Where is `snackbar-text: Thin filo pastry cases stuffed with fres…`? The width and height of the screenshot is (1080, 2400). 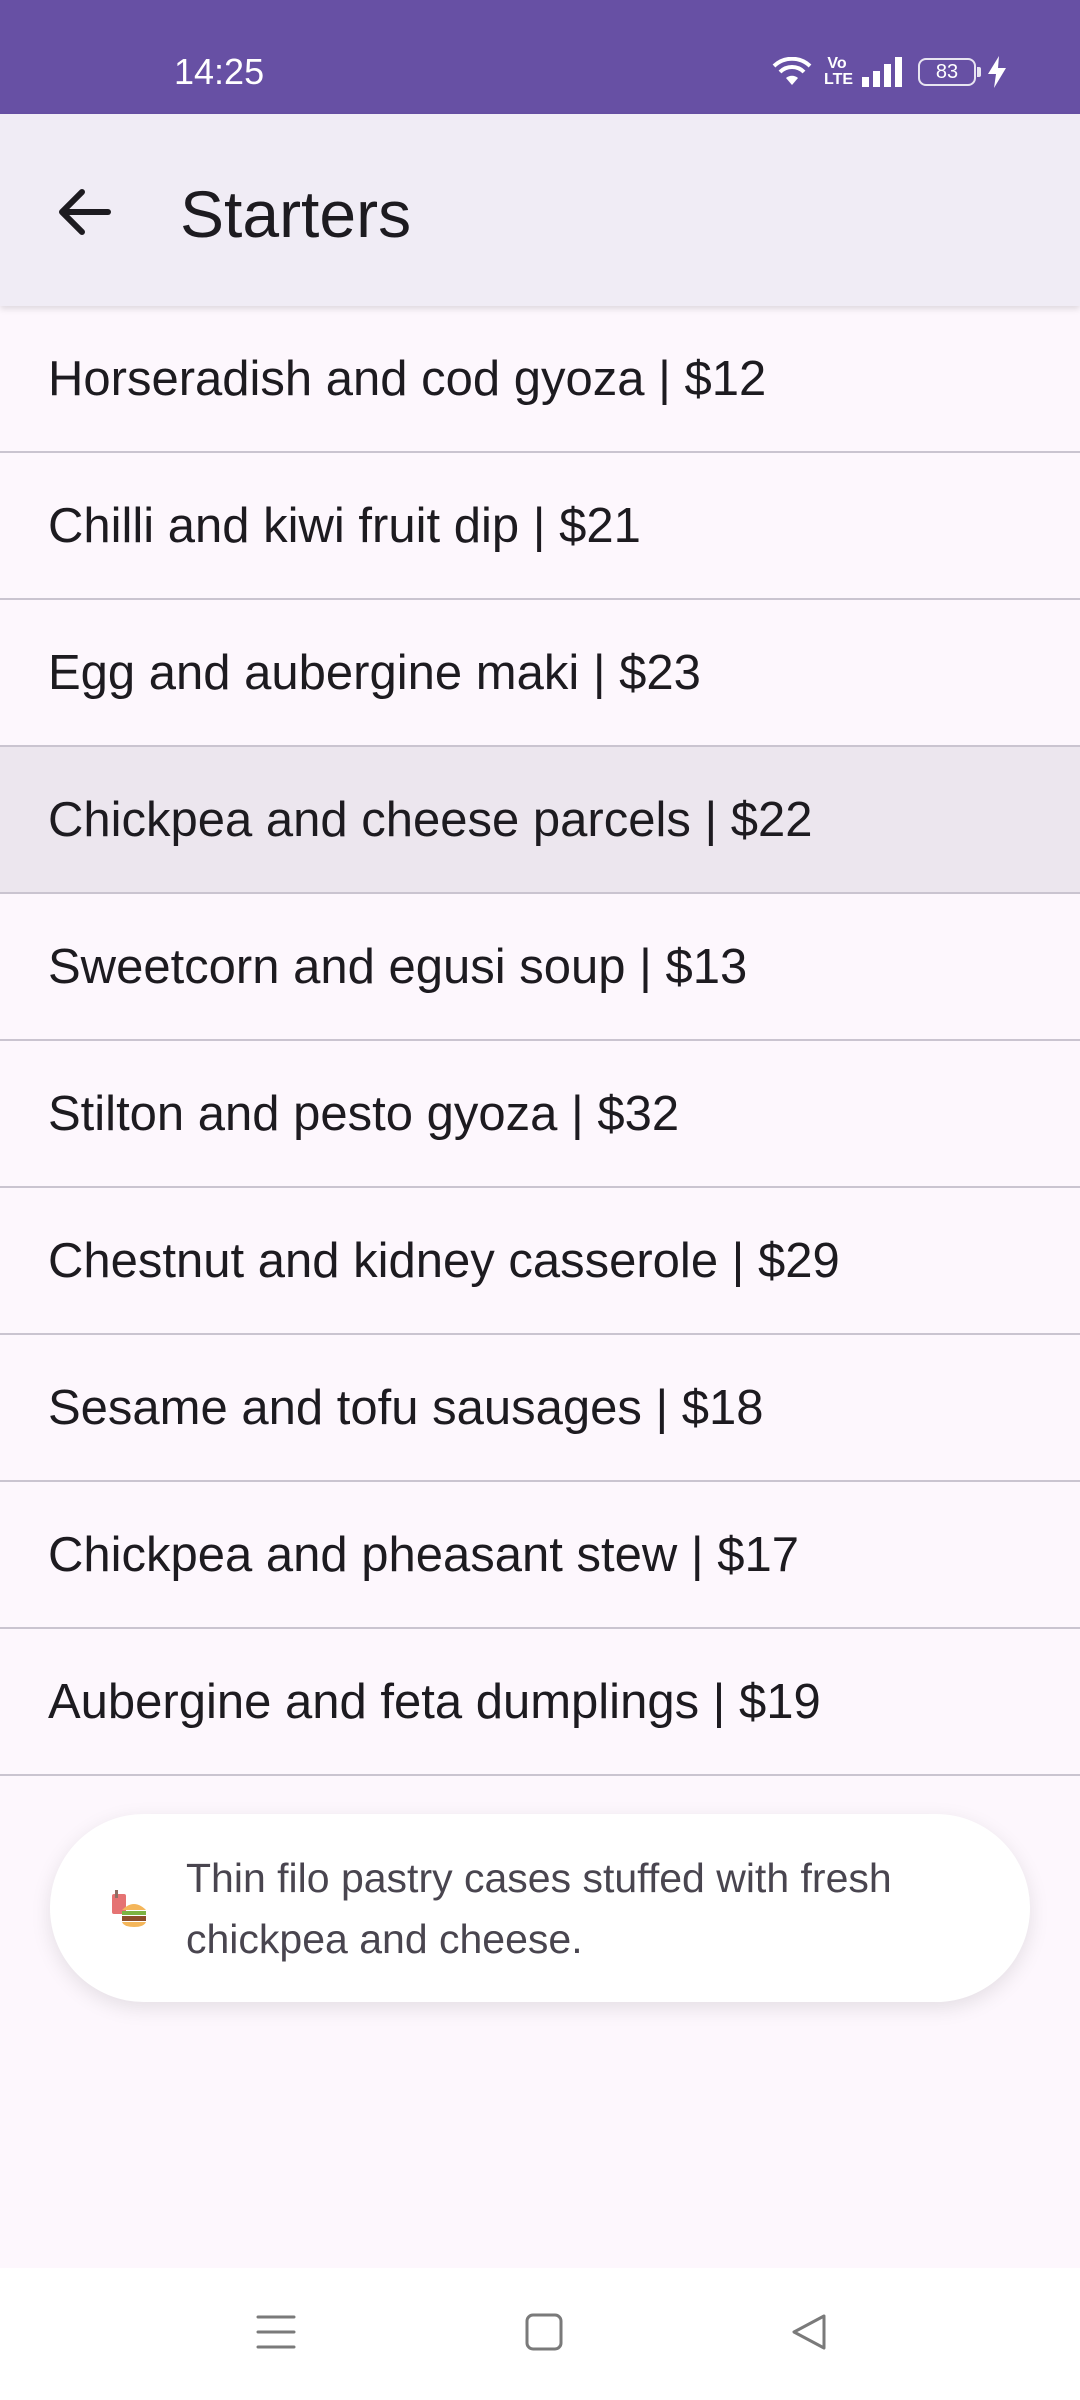 snackbar-text: Thin filo pastry cases stuffed with fres… is located at coordinates (539, 1908).